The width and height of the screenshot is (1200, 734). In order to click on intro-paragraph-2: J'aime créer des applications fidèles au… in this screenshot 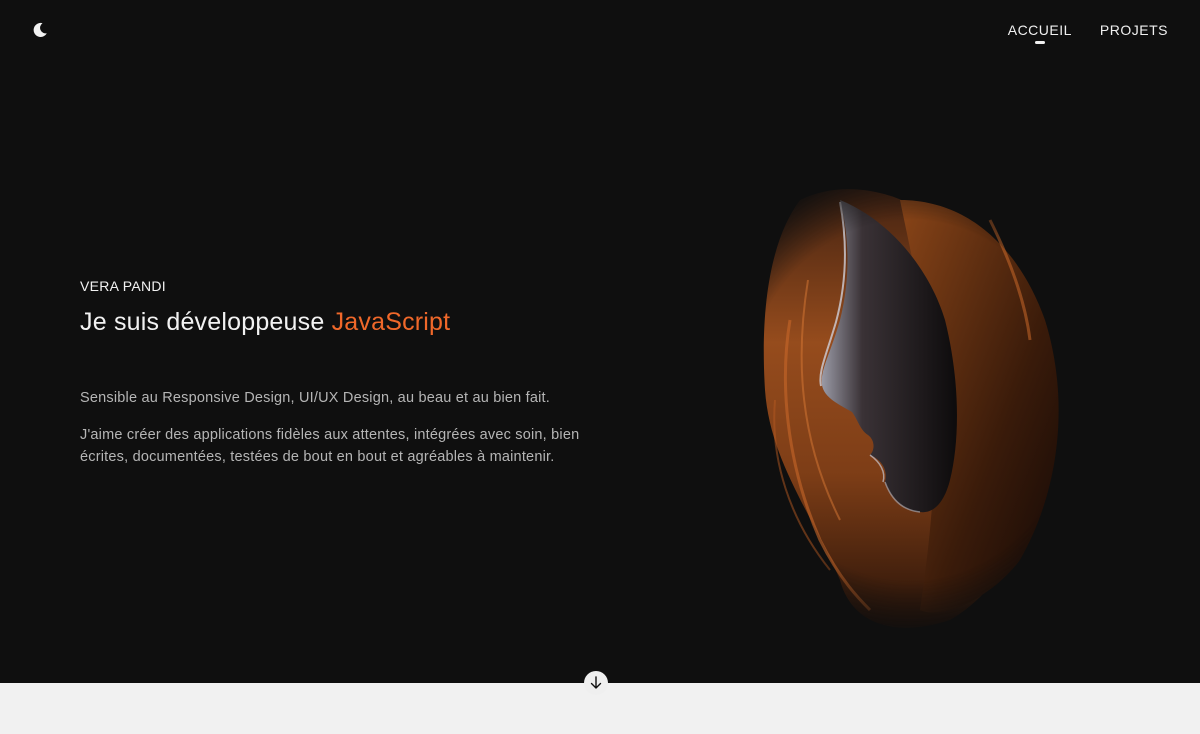, I will do `click(330, 446)`.